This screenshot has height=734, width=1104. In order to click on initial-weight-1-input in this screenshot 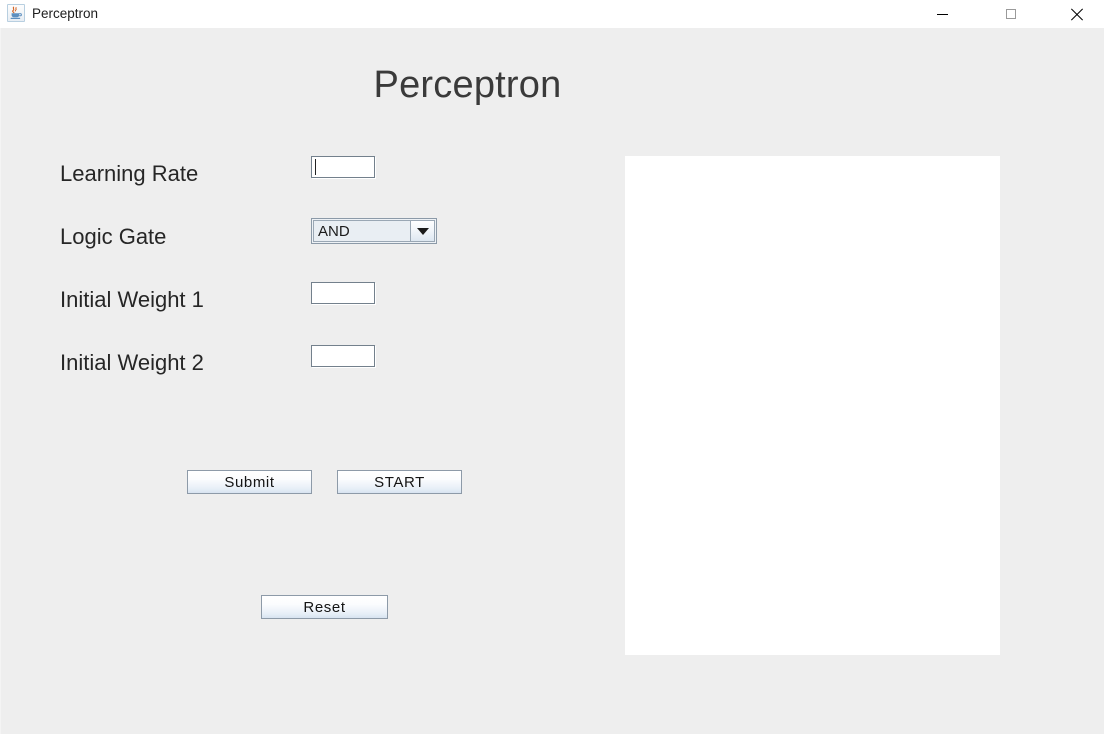, I will do `click(343, 293)`.